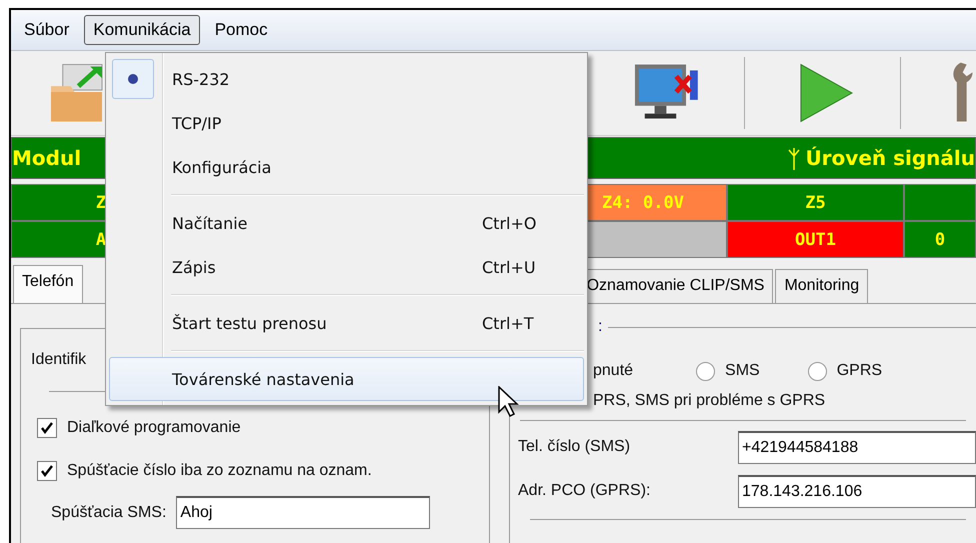 This screenshot has width=976, height=543. Describe the element at coordinates (46, 30) in the screenshot. I see `menu-bar-item: Súbor` at that location.